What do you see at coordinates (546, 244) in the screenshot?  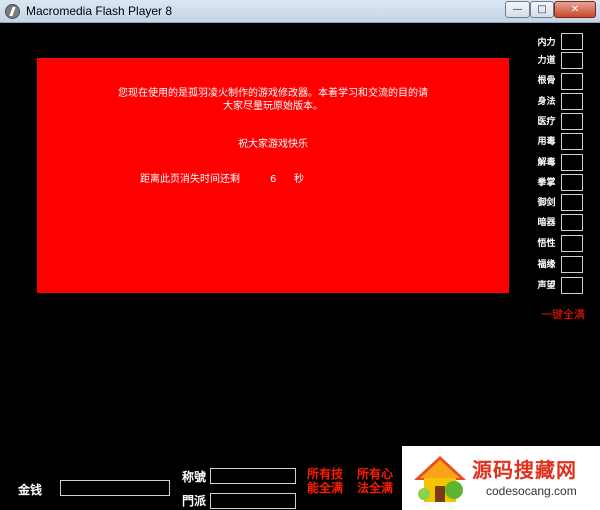 I see `stat-label-wuxing: 悟性` at bounding box center [546, 244].